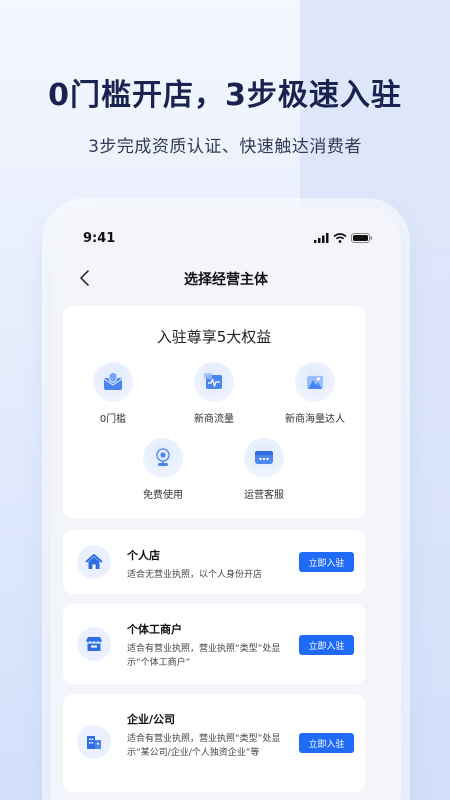  Describe the element at coordinates (225, 95) in the screenshot. I see `promo-headline: 0门槛开店，3步极速入驻` at that location.